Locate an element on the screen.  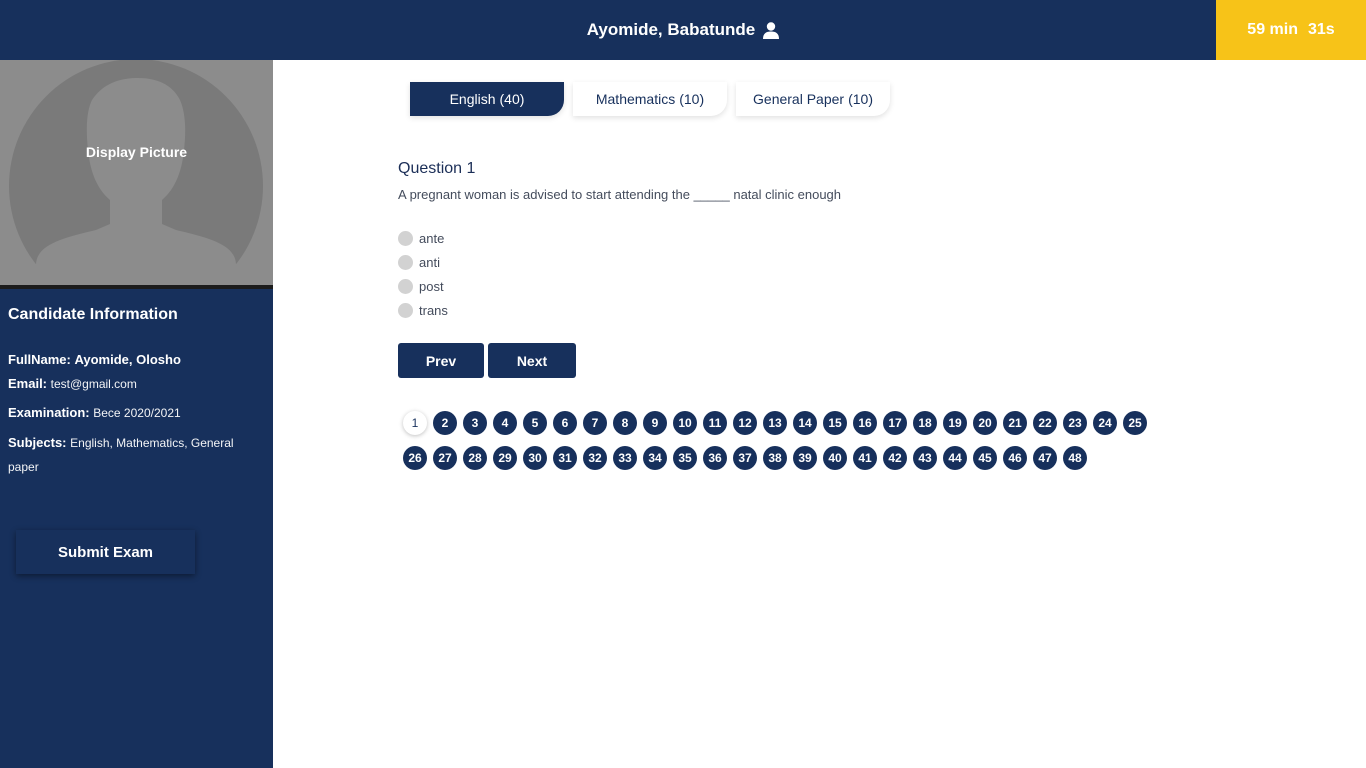
question-number-button: 10 is located at coordinates (685, 423).